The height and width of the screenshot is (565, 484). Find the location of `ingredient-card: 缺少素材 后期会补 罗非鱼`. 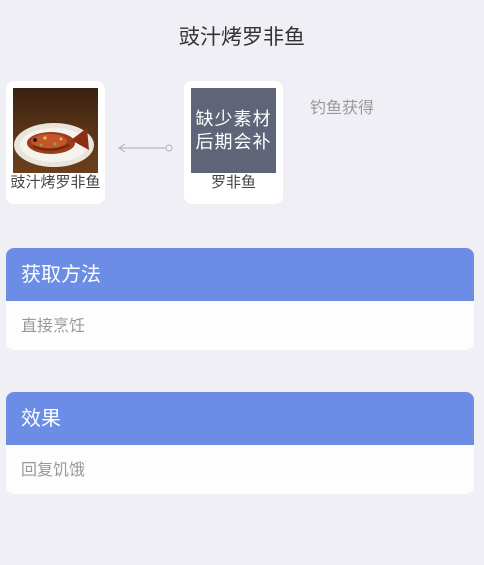

ingredient-card: 缺少素材 后期会补 罗非鱼 is located at coordinates (233, 142).